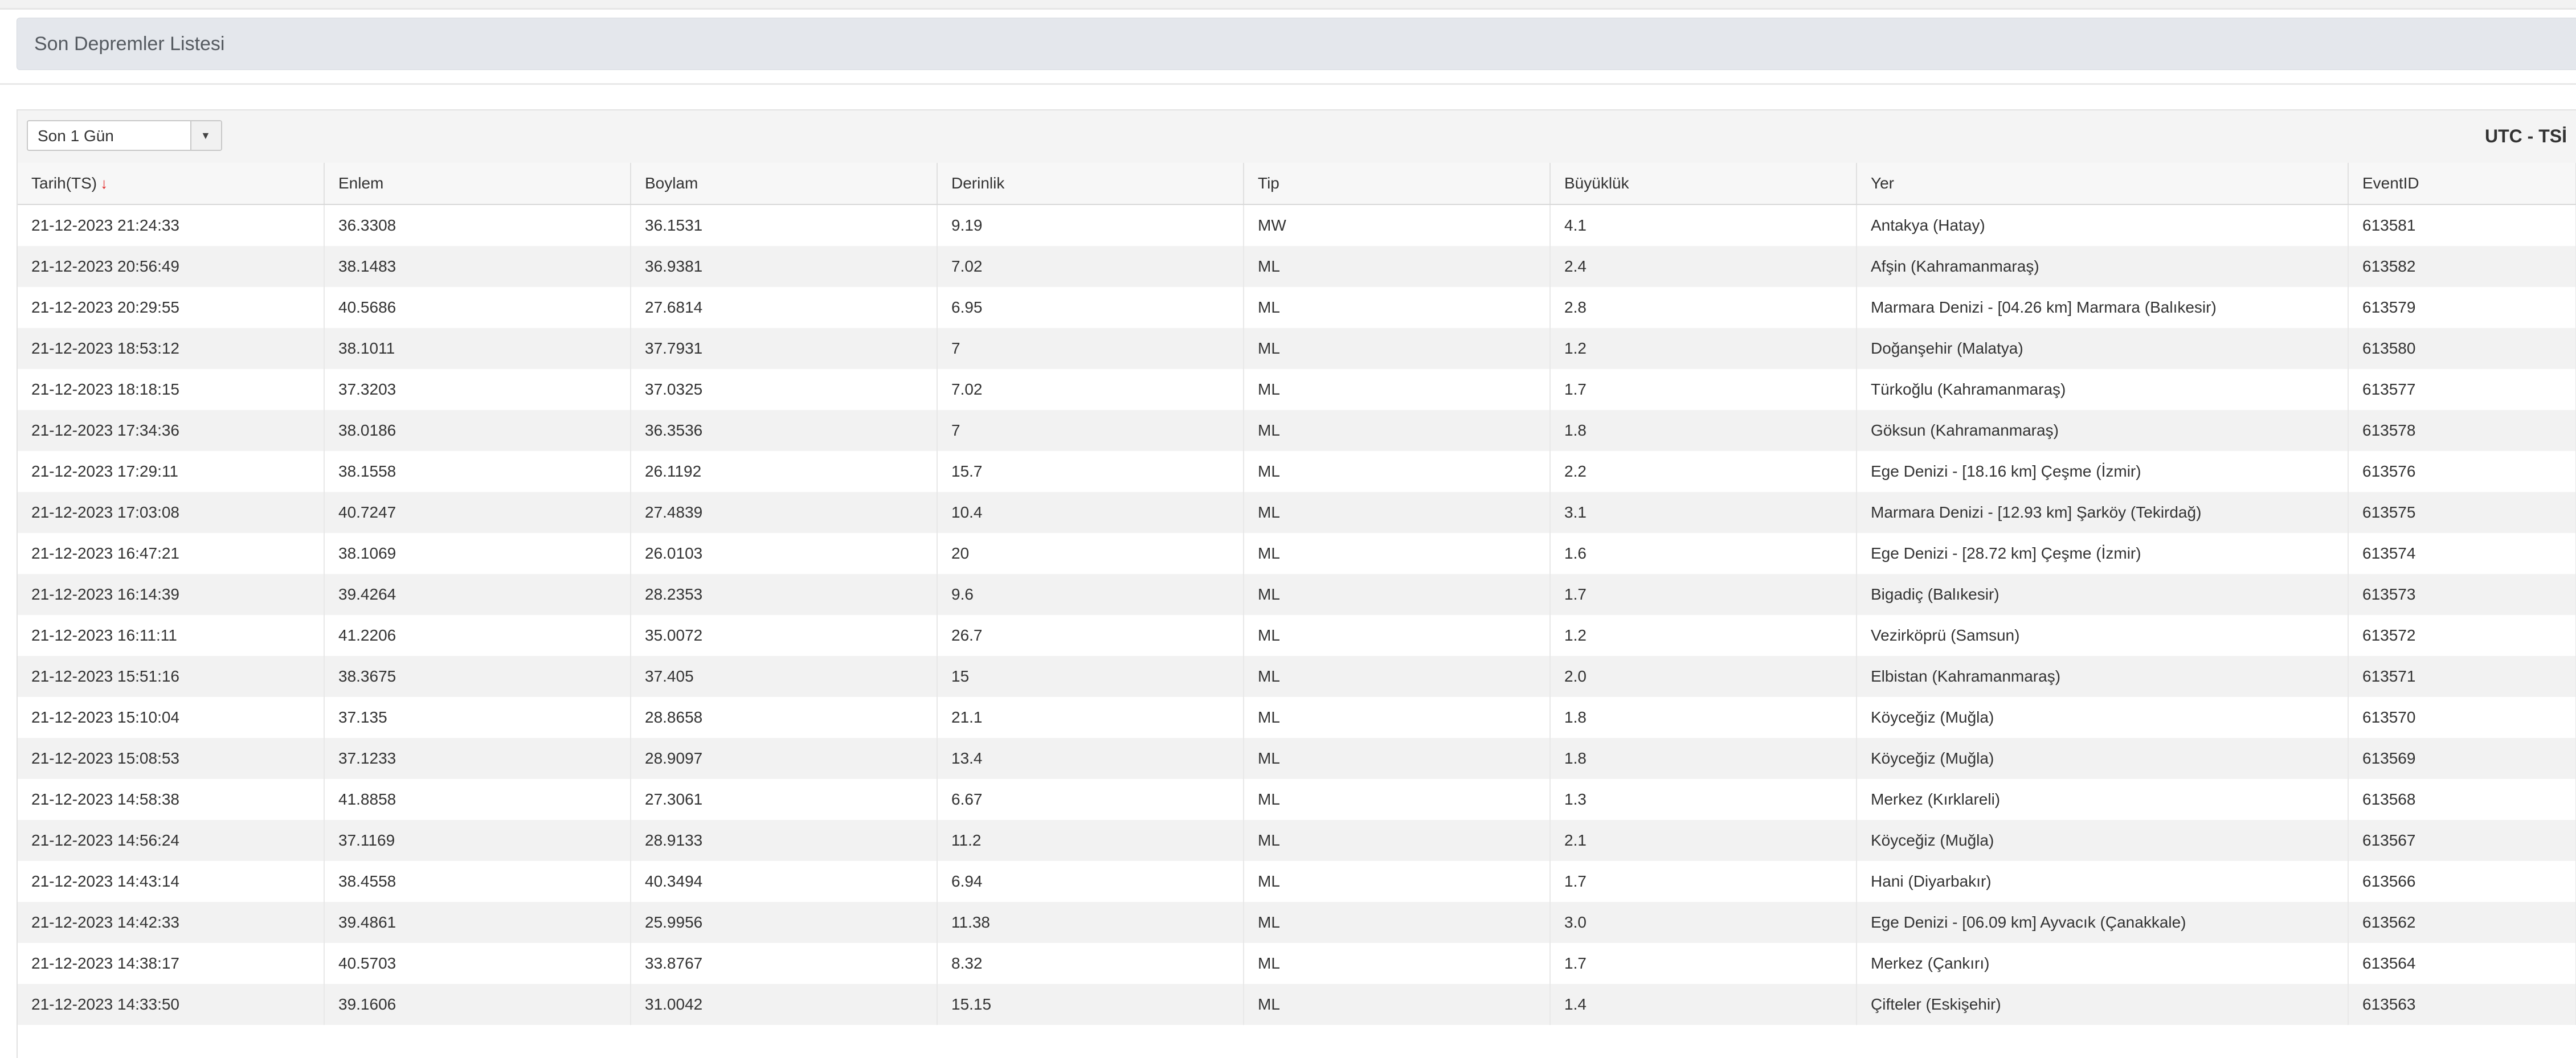  I want to click on cell-location: Elbistan (Kahramanmaraş), so click(2103, 676).